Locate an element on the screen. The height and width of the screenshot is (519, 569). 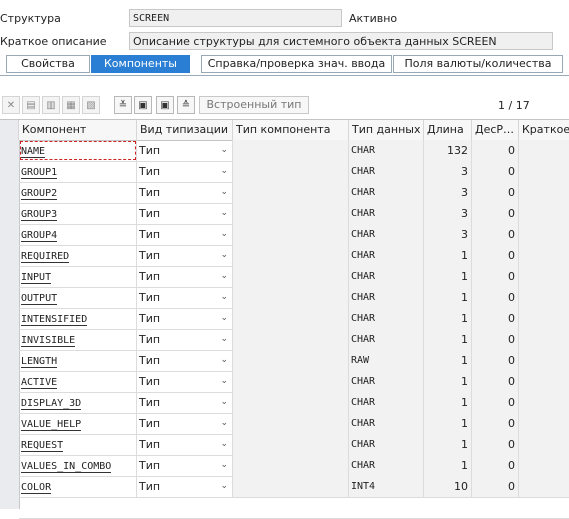
component-name-cell: GROUP1 is located at coordinates (78, 171).